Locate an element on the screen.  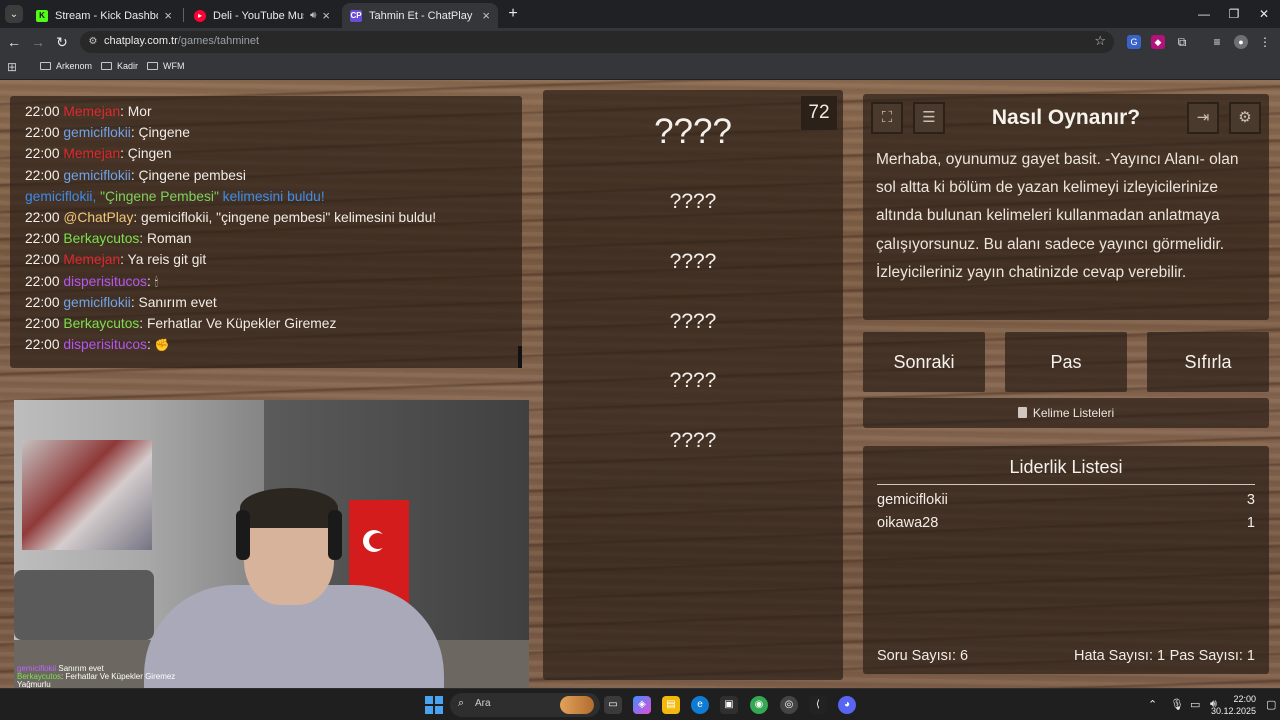
overlay-message: : Ferhatlar Ve Küpekler Giremez is located at coordinates (118, 676).